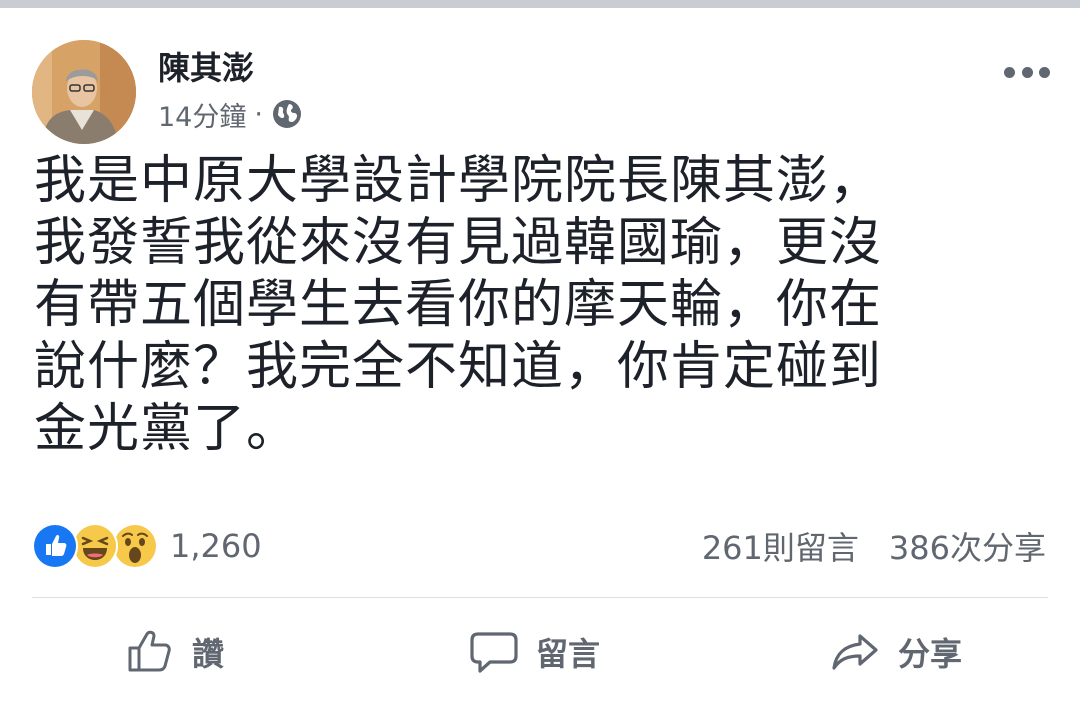 The width and height of the screenshot is (1080, 702). I want to click on reaction-count: 1,260, so click(216, 546).